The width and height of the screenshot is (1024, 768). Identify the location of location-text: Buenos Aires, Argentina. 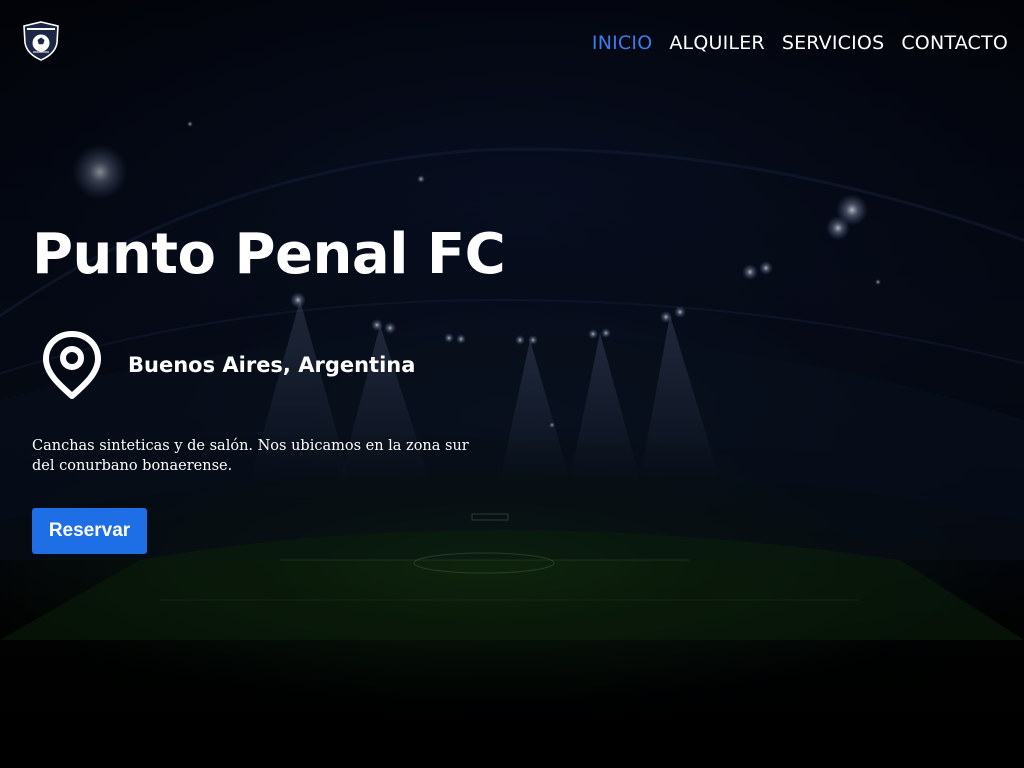
(272, 365).